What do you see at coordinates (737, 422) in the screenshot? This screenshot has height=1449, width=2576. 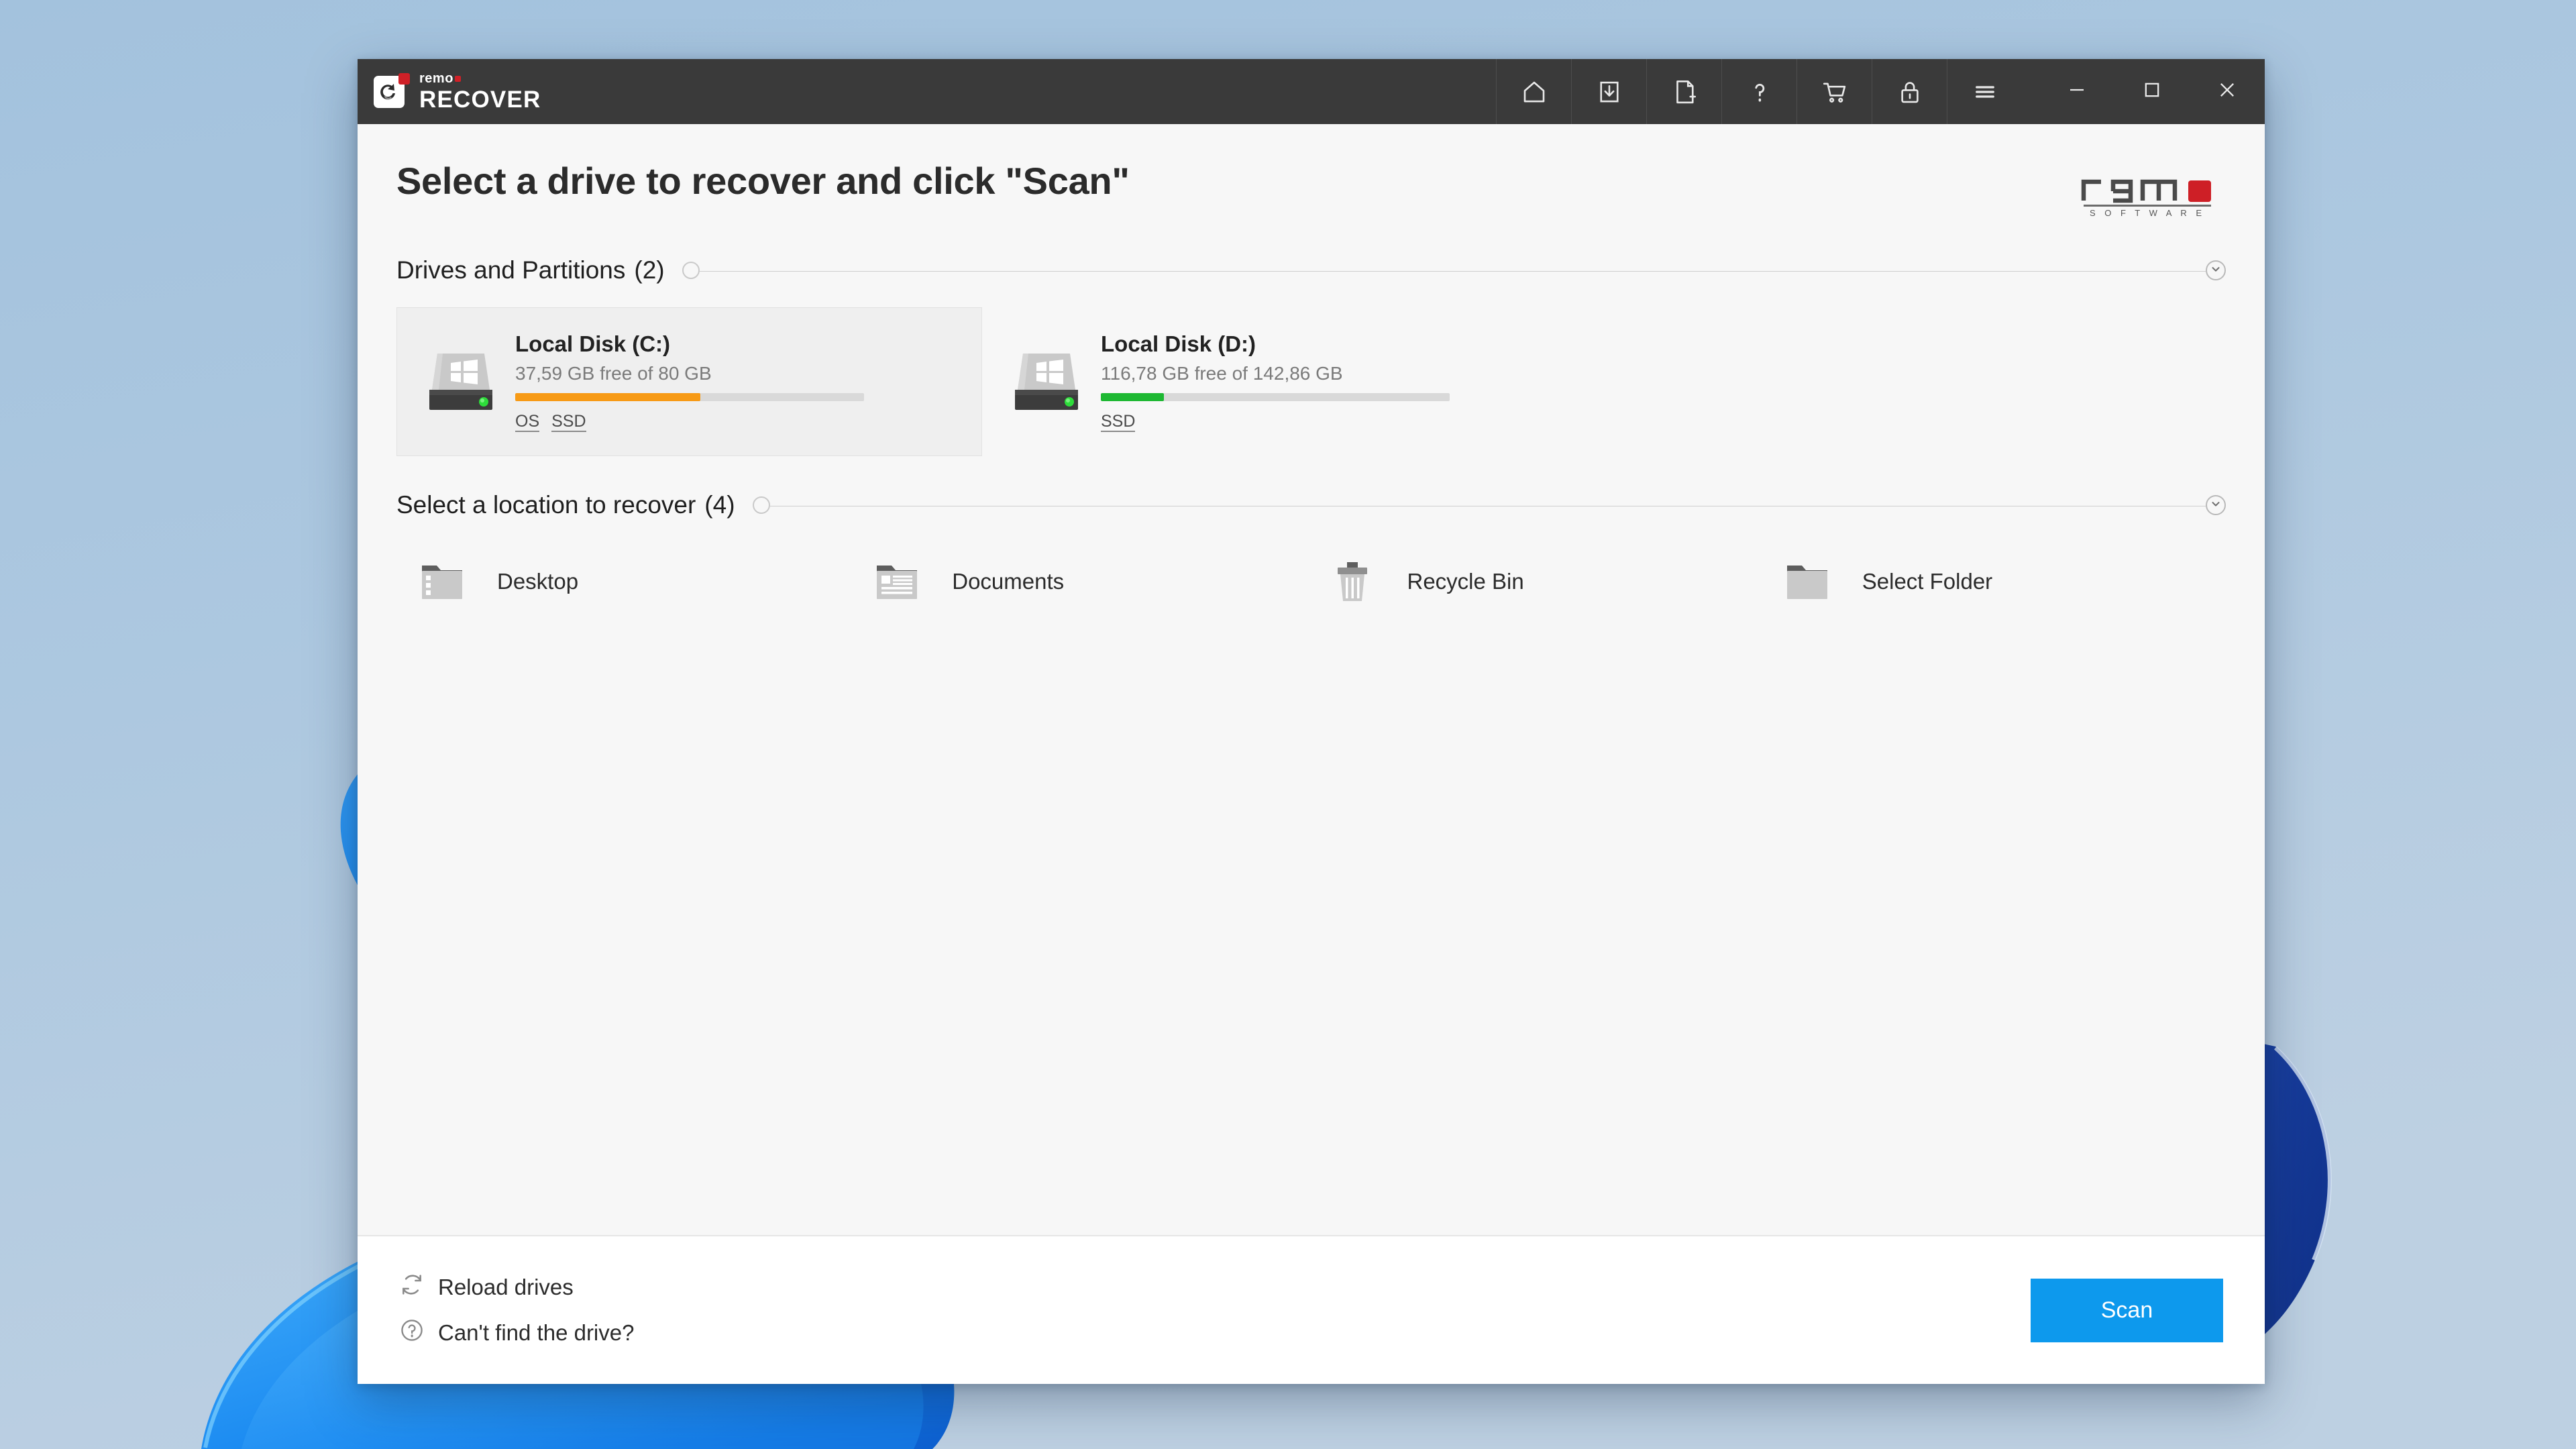 I see `drive-tags: OS SSD` at bounding box center [737, 422].